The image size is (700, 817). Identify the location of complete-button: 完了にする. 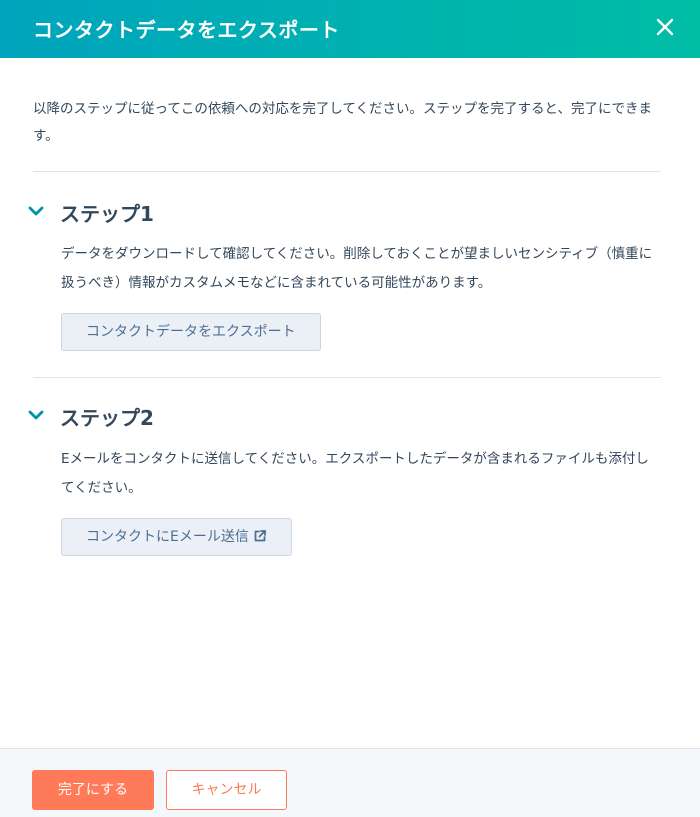
(93, 790).